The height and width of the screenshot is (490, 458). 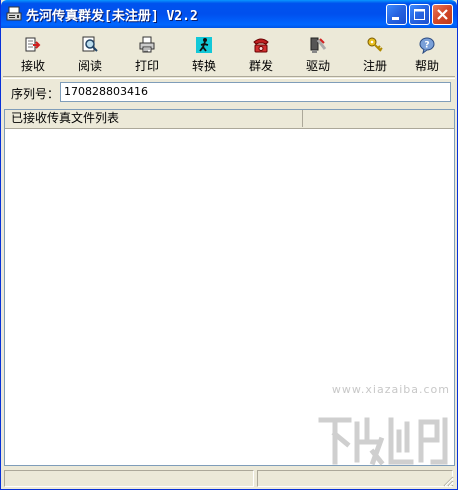 I want to click on status-bar, so click(x=229, y=478).